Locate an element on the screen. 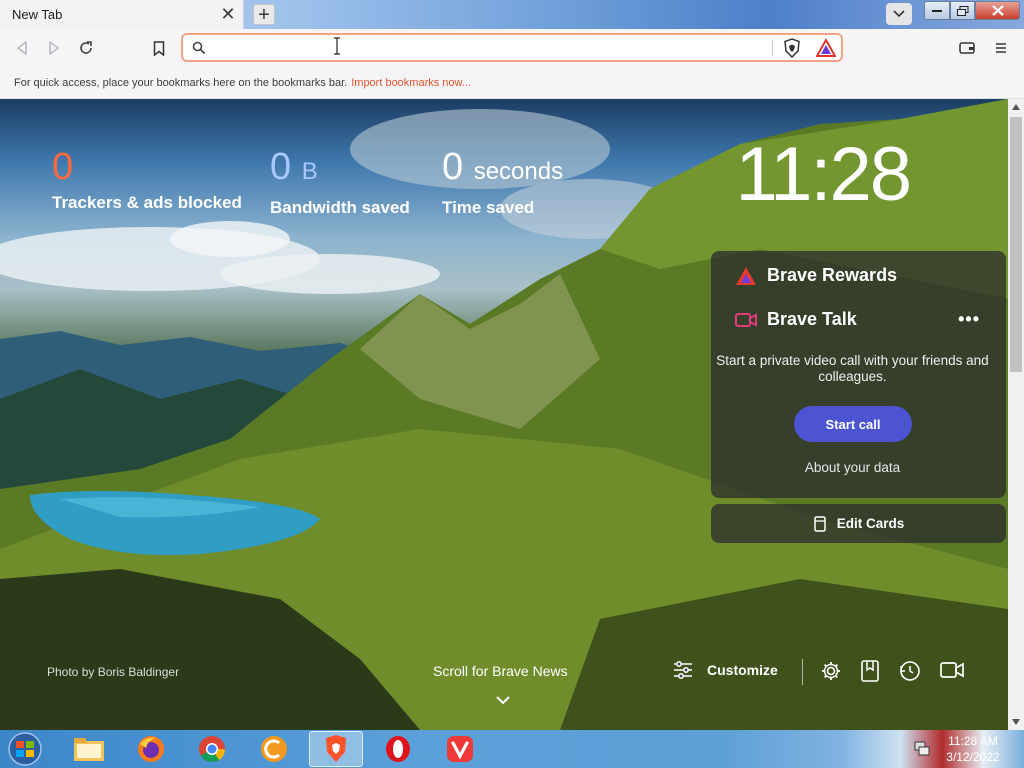  opera-icon is located at coordinates (398, 749).